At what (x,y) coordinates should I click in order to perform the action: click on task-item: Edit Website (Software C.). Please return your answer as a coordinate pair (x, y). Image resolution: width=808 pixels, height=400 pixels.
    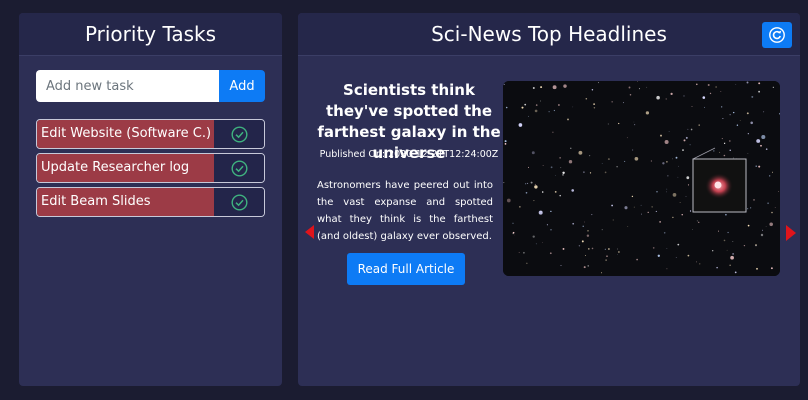
    Looking at the image, I should click on (150, 134).